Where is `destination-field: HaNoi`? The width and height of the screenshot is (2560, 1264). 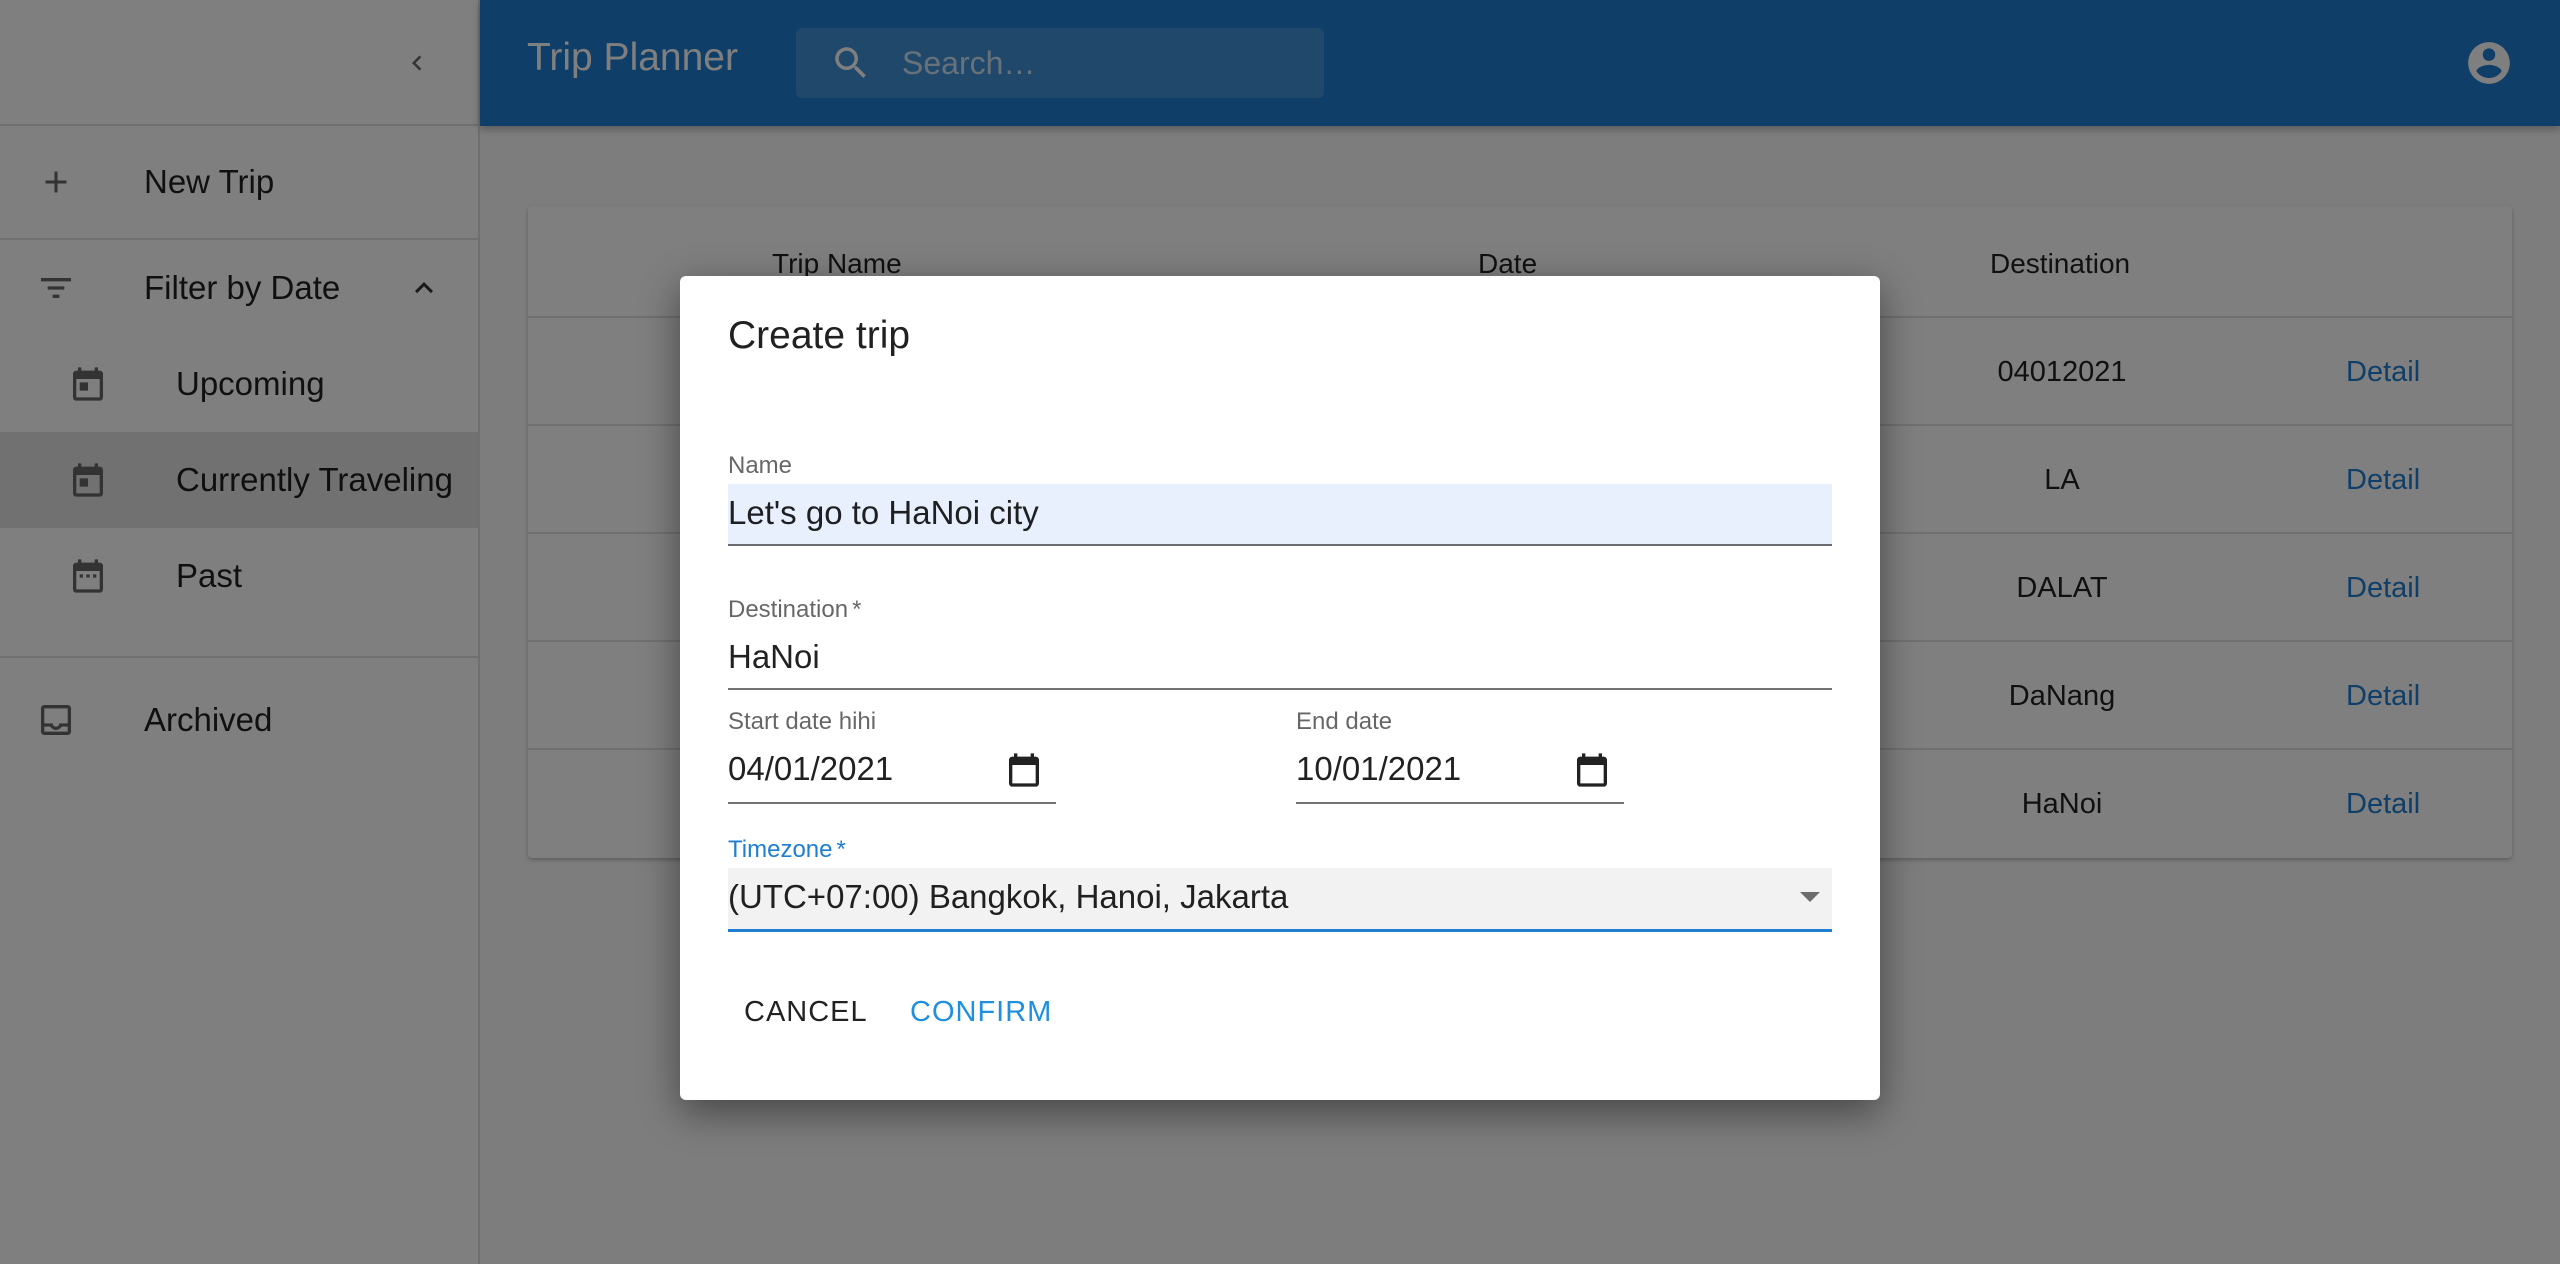
destination-field: HaNoi is located at coordinates (1280, 659).